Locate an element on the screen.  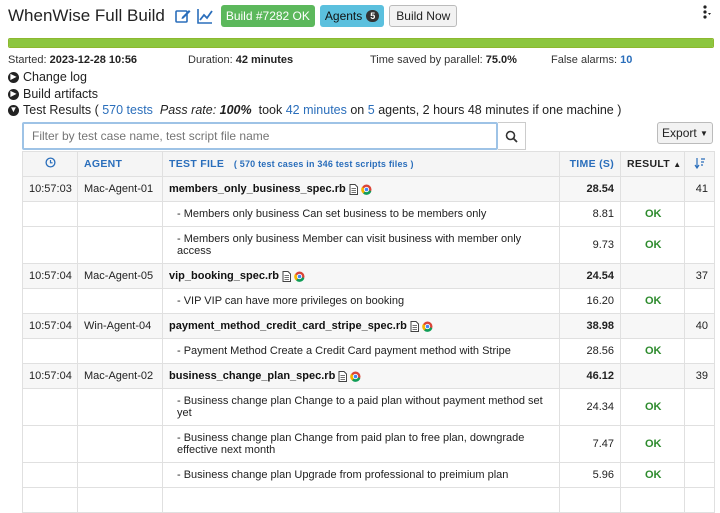
file-result is located at coordinates (652, 276).